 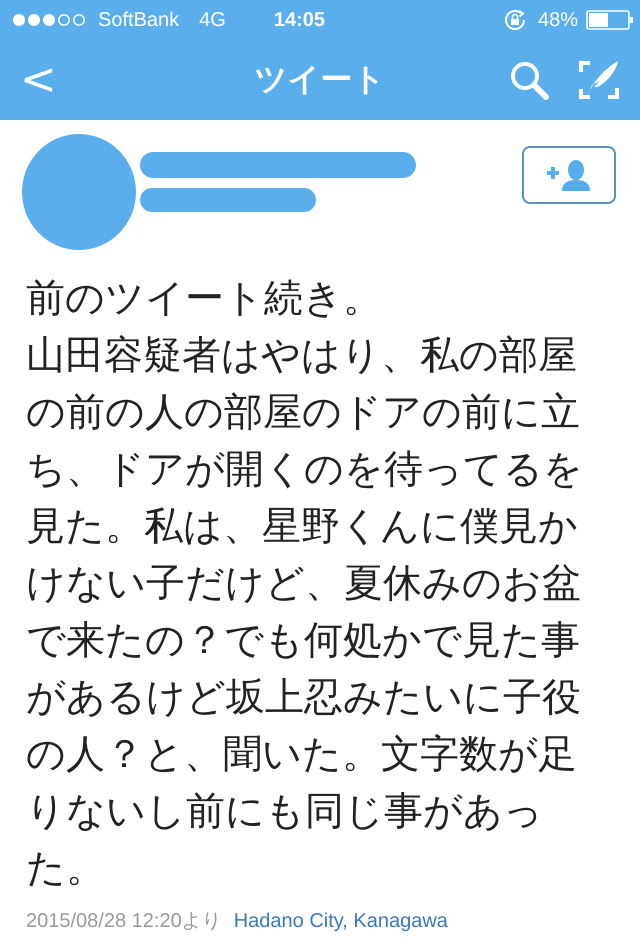 I want to click on search-icon, so click(x=529, y=80).